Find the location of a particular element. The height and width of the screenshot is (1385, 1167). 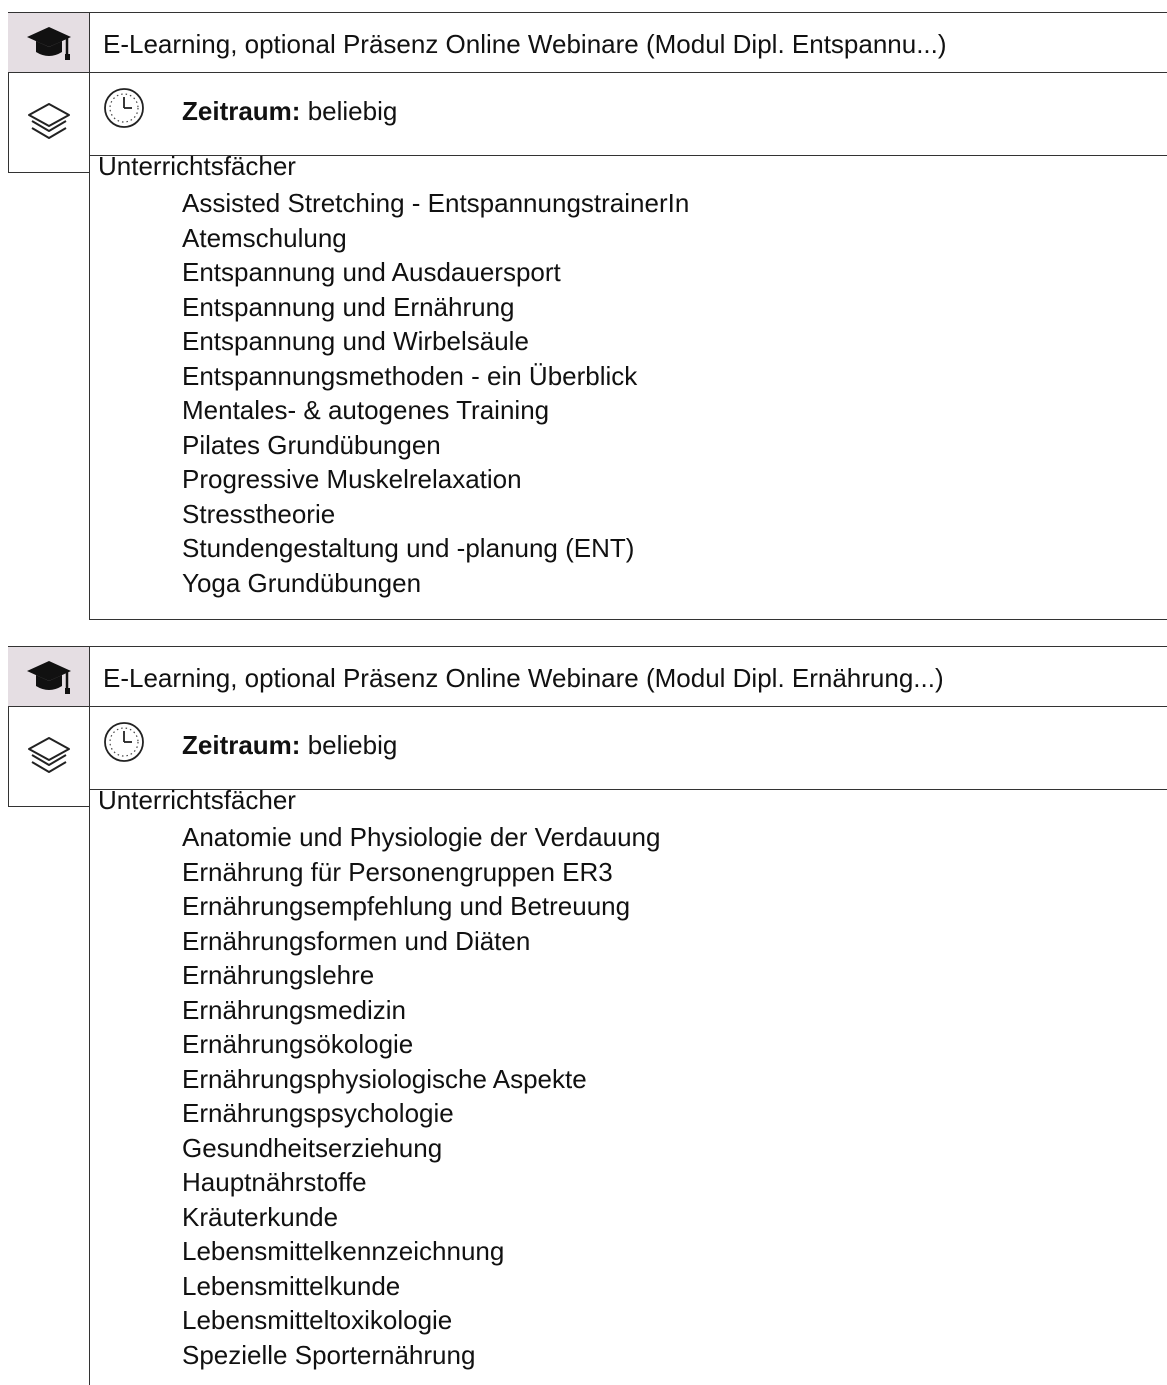

subject-item: Ernährungsphysiologische Aspekte is located at coordinates (384, 1078).